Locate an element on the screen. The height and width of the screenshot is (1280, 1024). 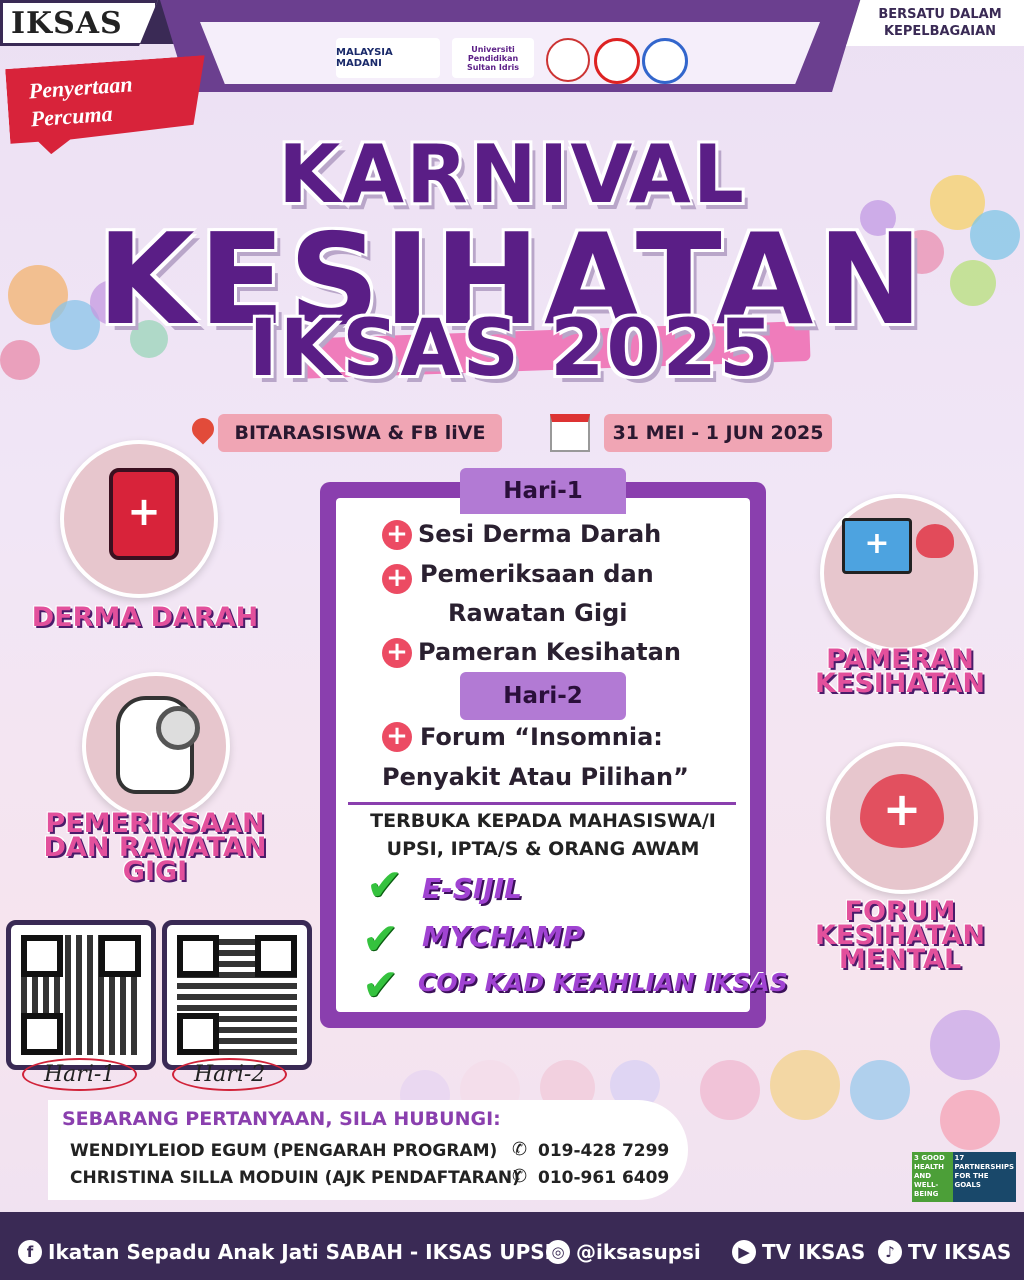
logo-upsi: Universiti Pendidikan Sultan Idris is located at coordinates (493, 58).